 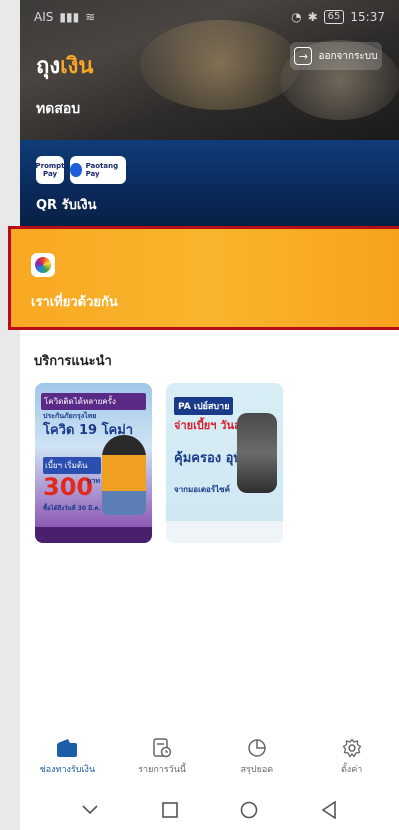 I want to click on tour-logo-mark, so click(x=43, y=265).